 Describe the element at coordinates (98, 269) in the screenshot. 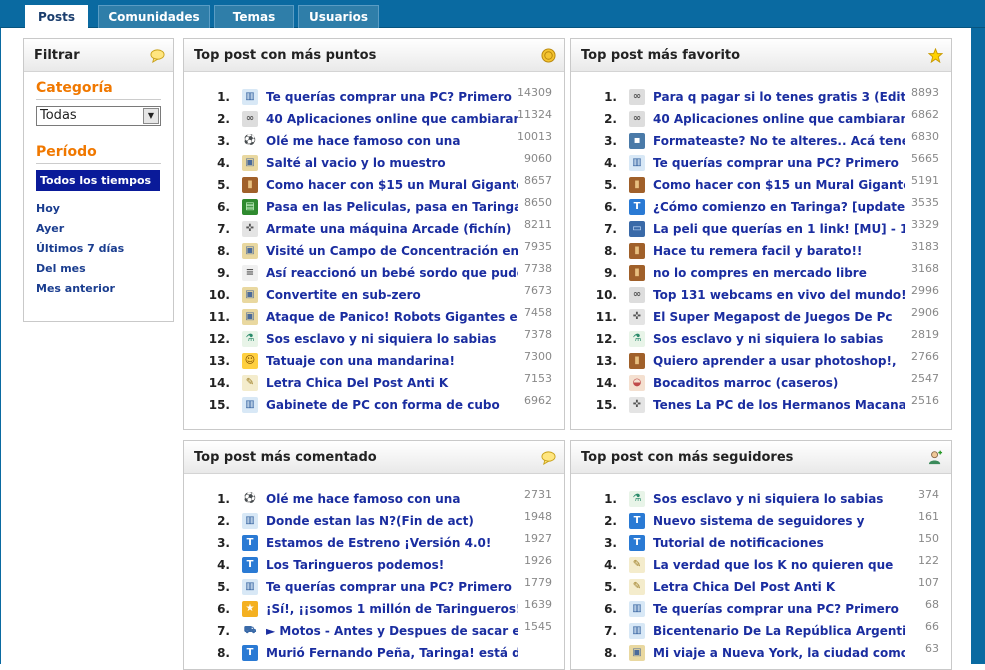

I see `period-option-this-month: Del mes` at that location.